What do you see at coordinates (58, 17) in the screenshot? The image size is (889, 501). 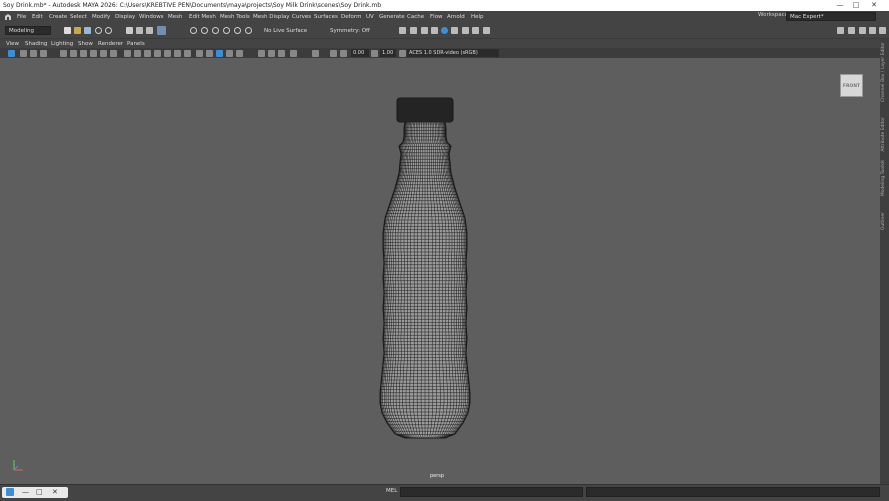 I see `menu-create: Create` at bounding box center [58, 17].